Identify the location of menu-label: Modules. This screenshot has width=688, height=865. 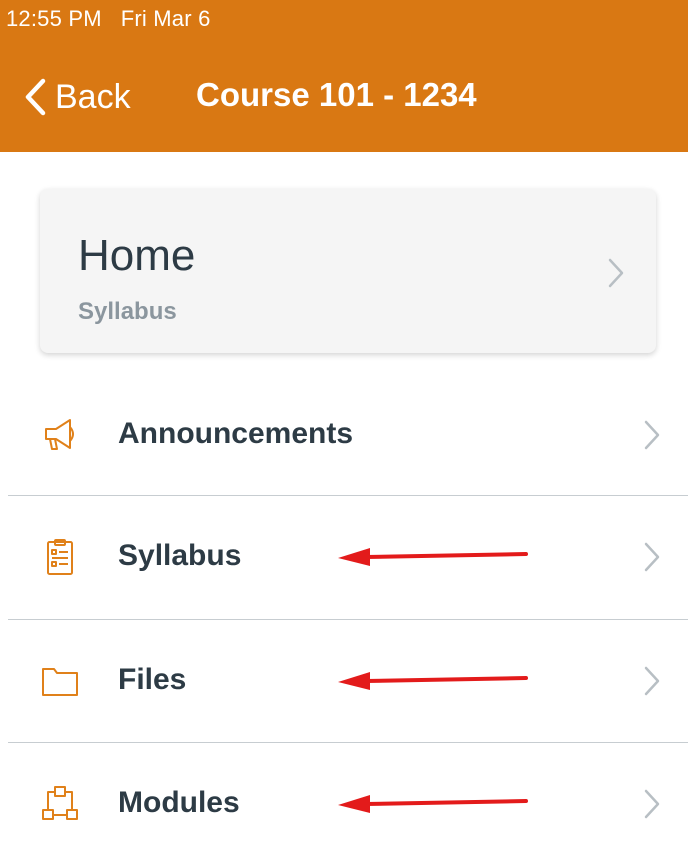
(179, 802).